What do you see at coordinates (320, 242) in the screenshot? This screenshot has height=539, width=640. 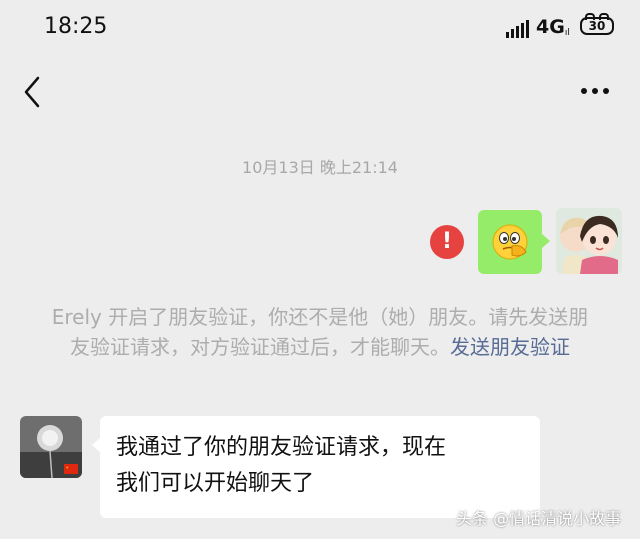 I see `sent-message-row: !` at bounding box center [320, 242].